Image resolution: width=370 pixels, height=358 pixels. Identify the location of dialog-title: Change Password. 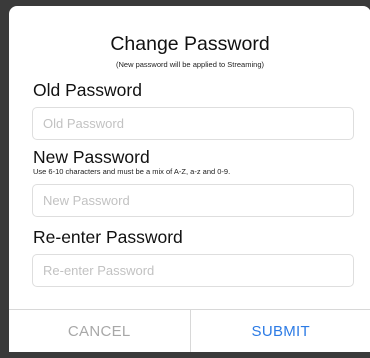
(190, 44).